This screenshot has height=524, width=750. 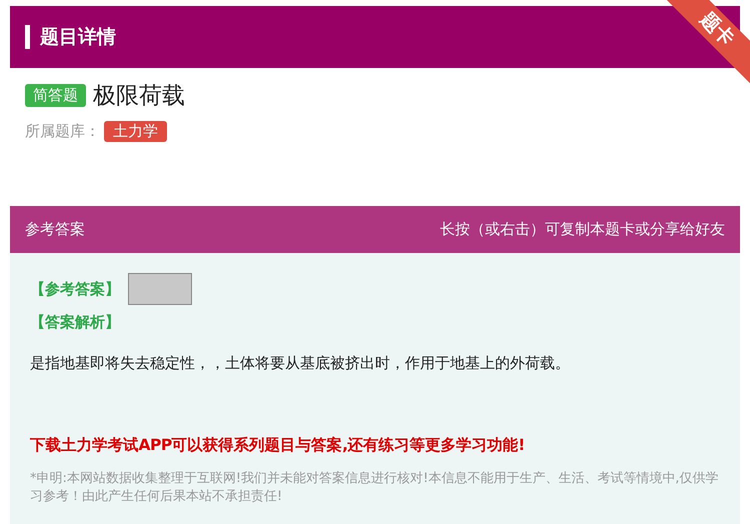 I want to click on section-title: 题目详情, so click(x=78, y=37).